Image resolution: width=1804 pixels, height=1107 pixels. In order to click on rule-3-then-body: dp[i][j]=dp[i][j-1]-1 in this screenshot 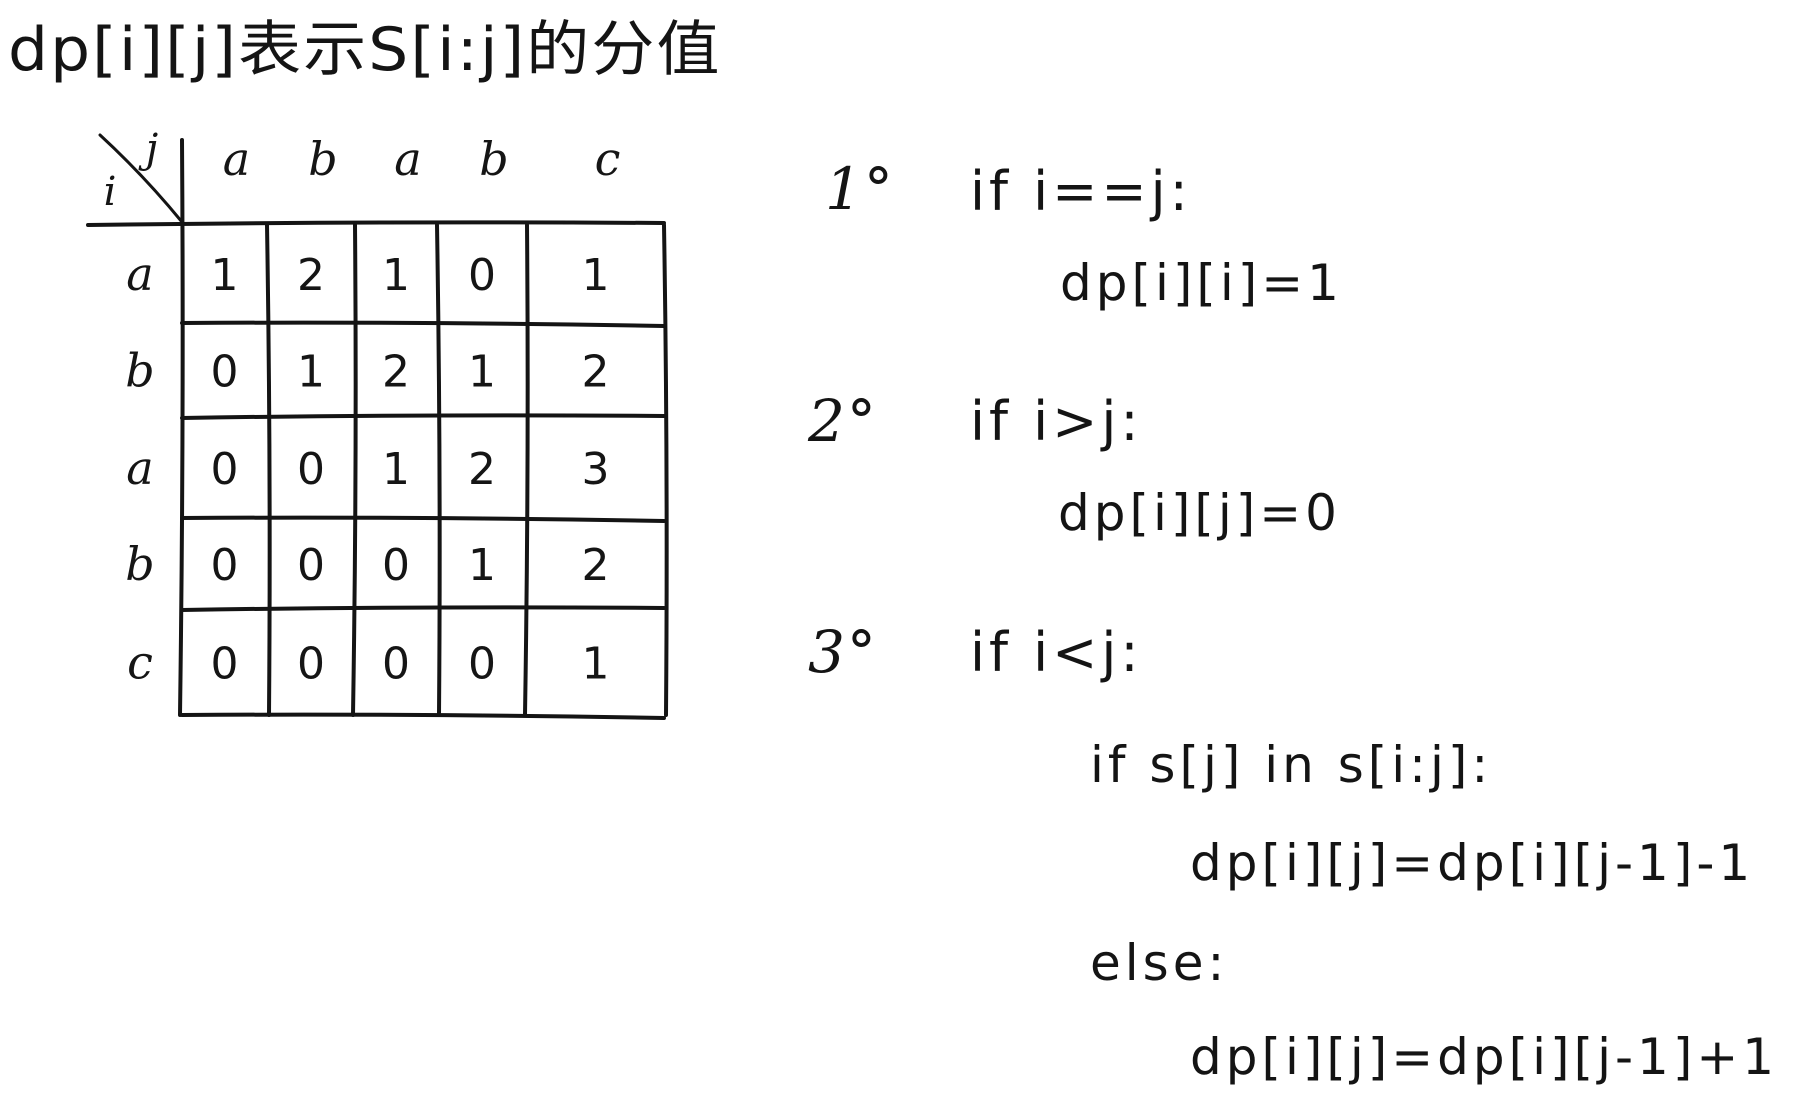, I will do `click(1472, 863)`.